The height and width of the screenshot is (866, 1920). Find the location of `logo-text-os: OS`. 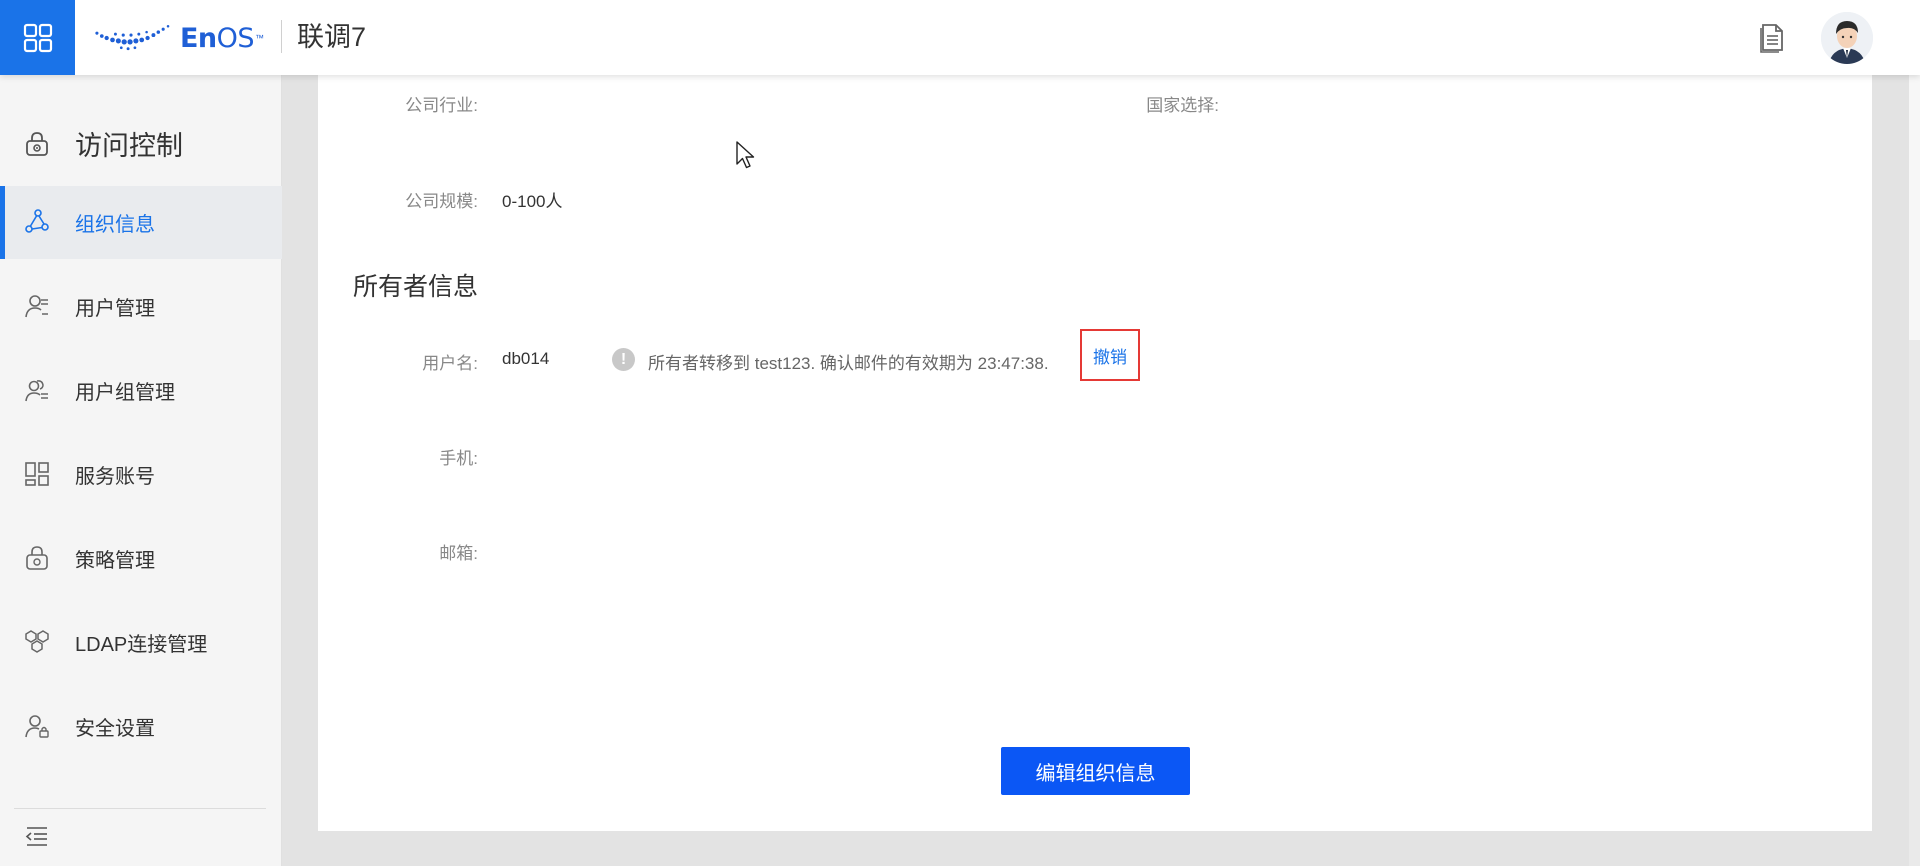

logo-text-os: OS is located at coordinates (235, 38).